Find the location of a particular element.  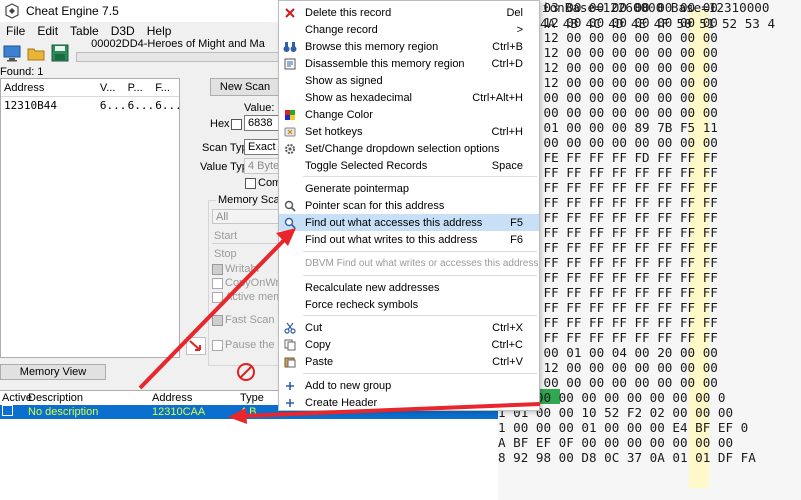

hex-row: 0 00 00 00 00 00 00 00 00 00 0 is located at coordinates (649, 397).